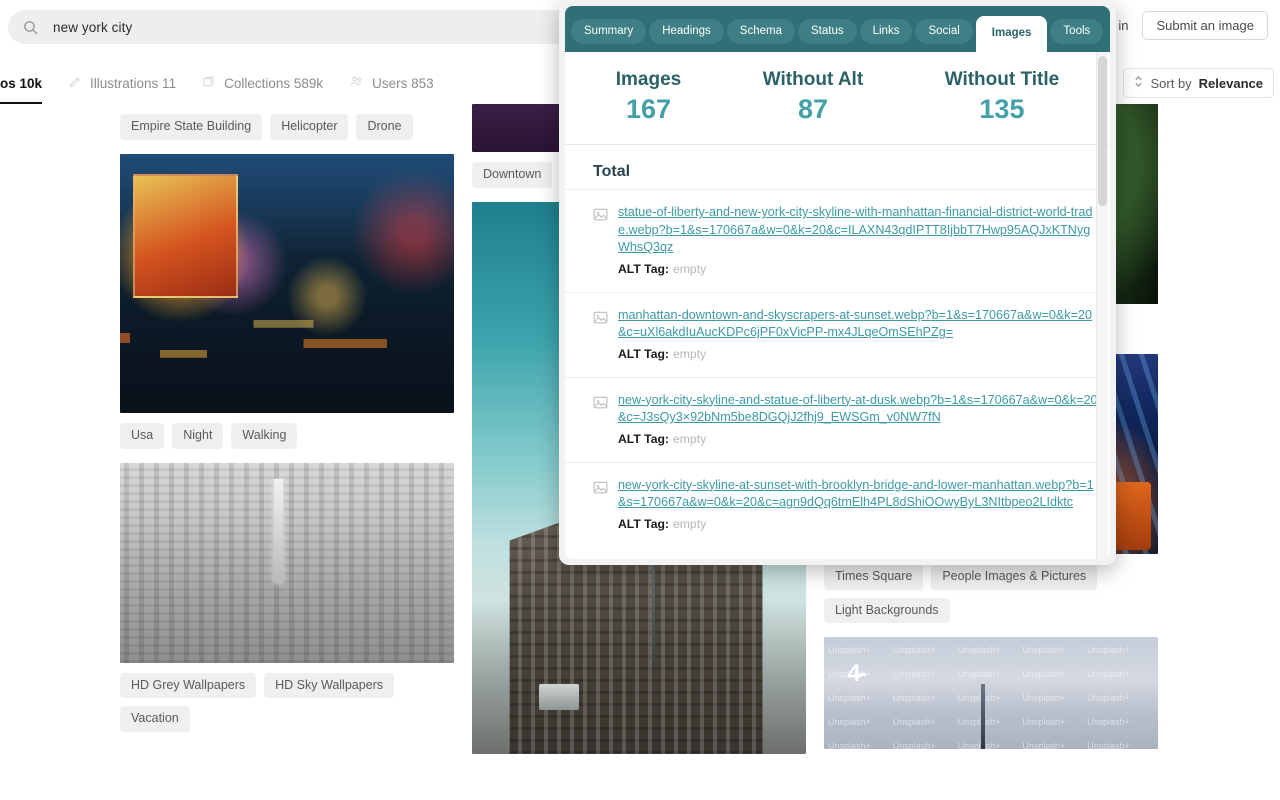 The width and height of the screenshot is (1280, 800). I want to click on header-actions: Log in Submit an image, so click(1180, 25).